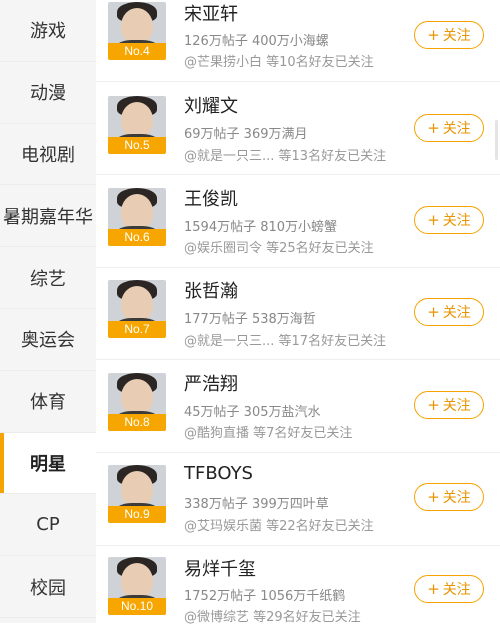 The height and width of the screenshot is (638, 500). What do you see at coordinates (137, 606) in the screenshot?
I see `rank-badge: No.10` at bounding box center [137, 606].